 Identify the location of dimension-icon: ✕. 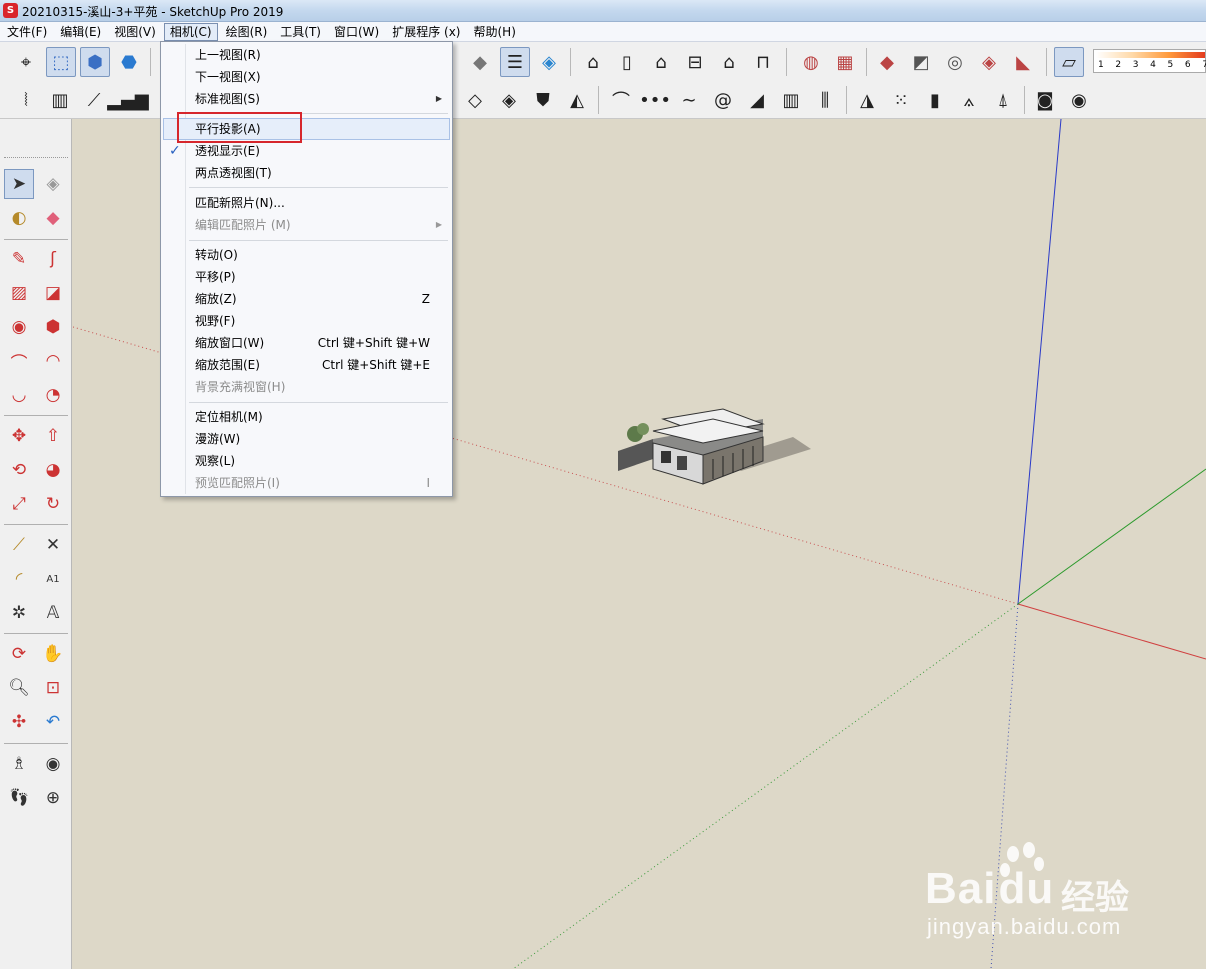
(53, 545).